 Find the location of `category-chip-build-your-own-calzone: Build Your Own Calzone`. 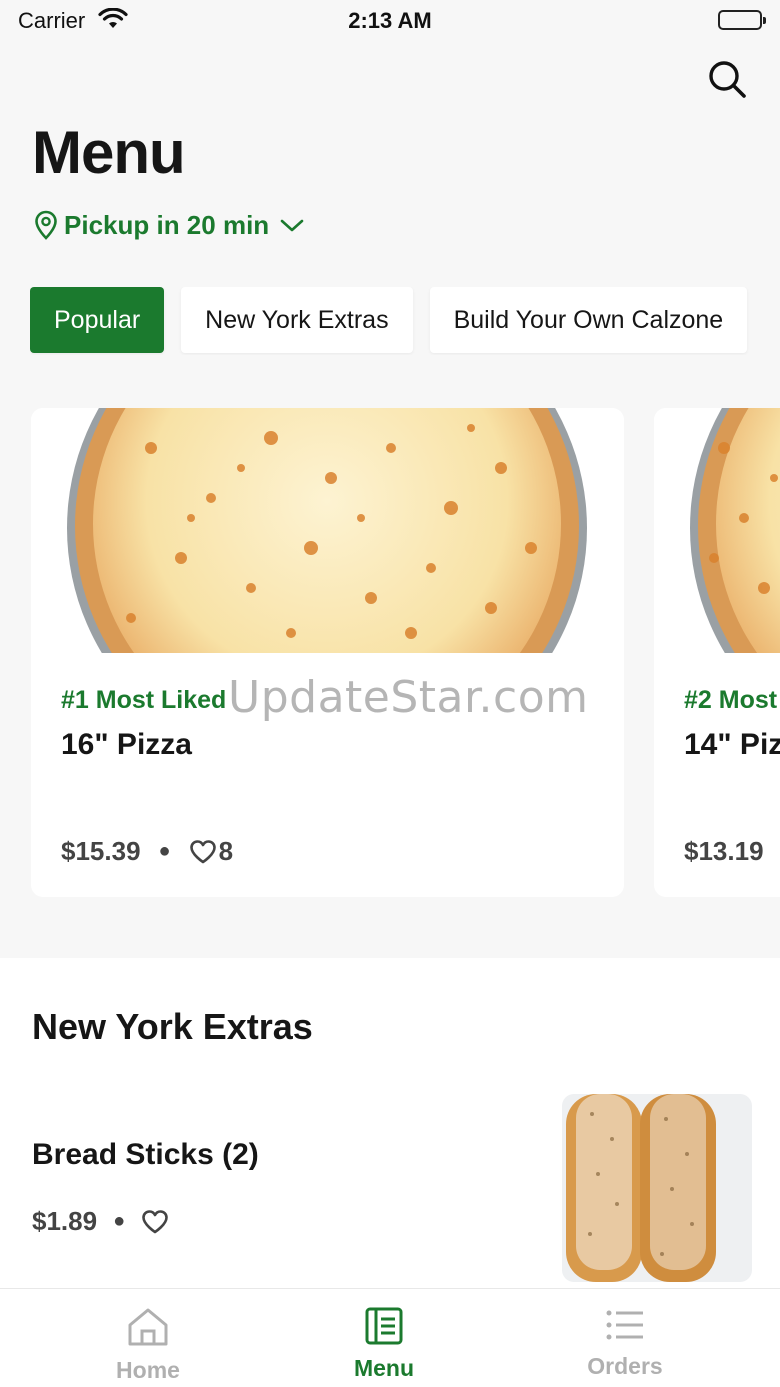

category-chip-build-your-own-calzone: Build Your Own Calzone is located at coordinates (588, 320).